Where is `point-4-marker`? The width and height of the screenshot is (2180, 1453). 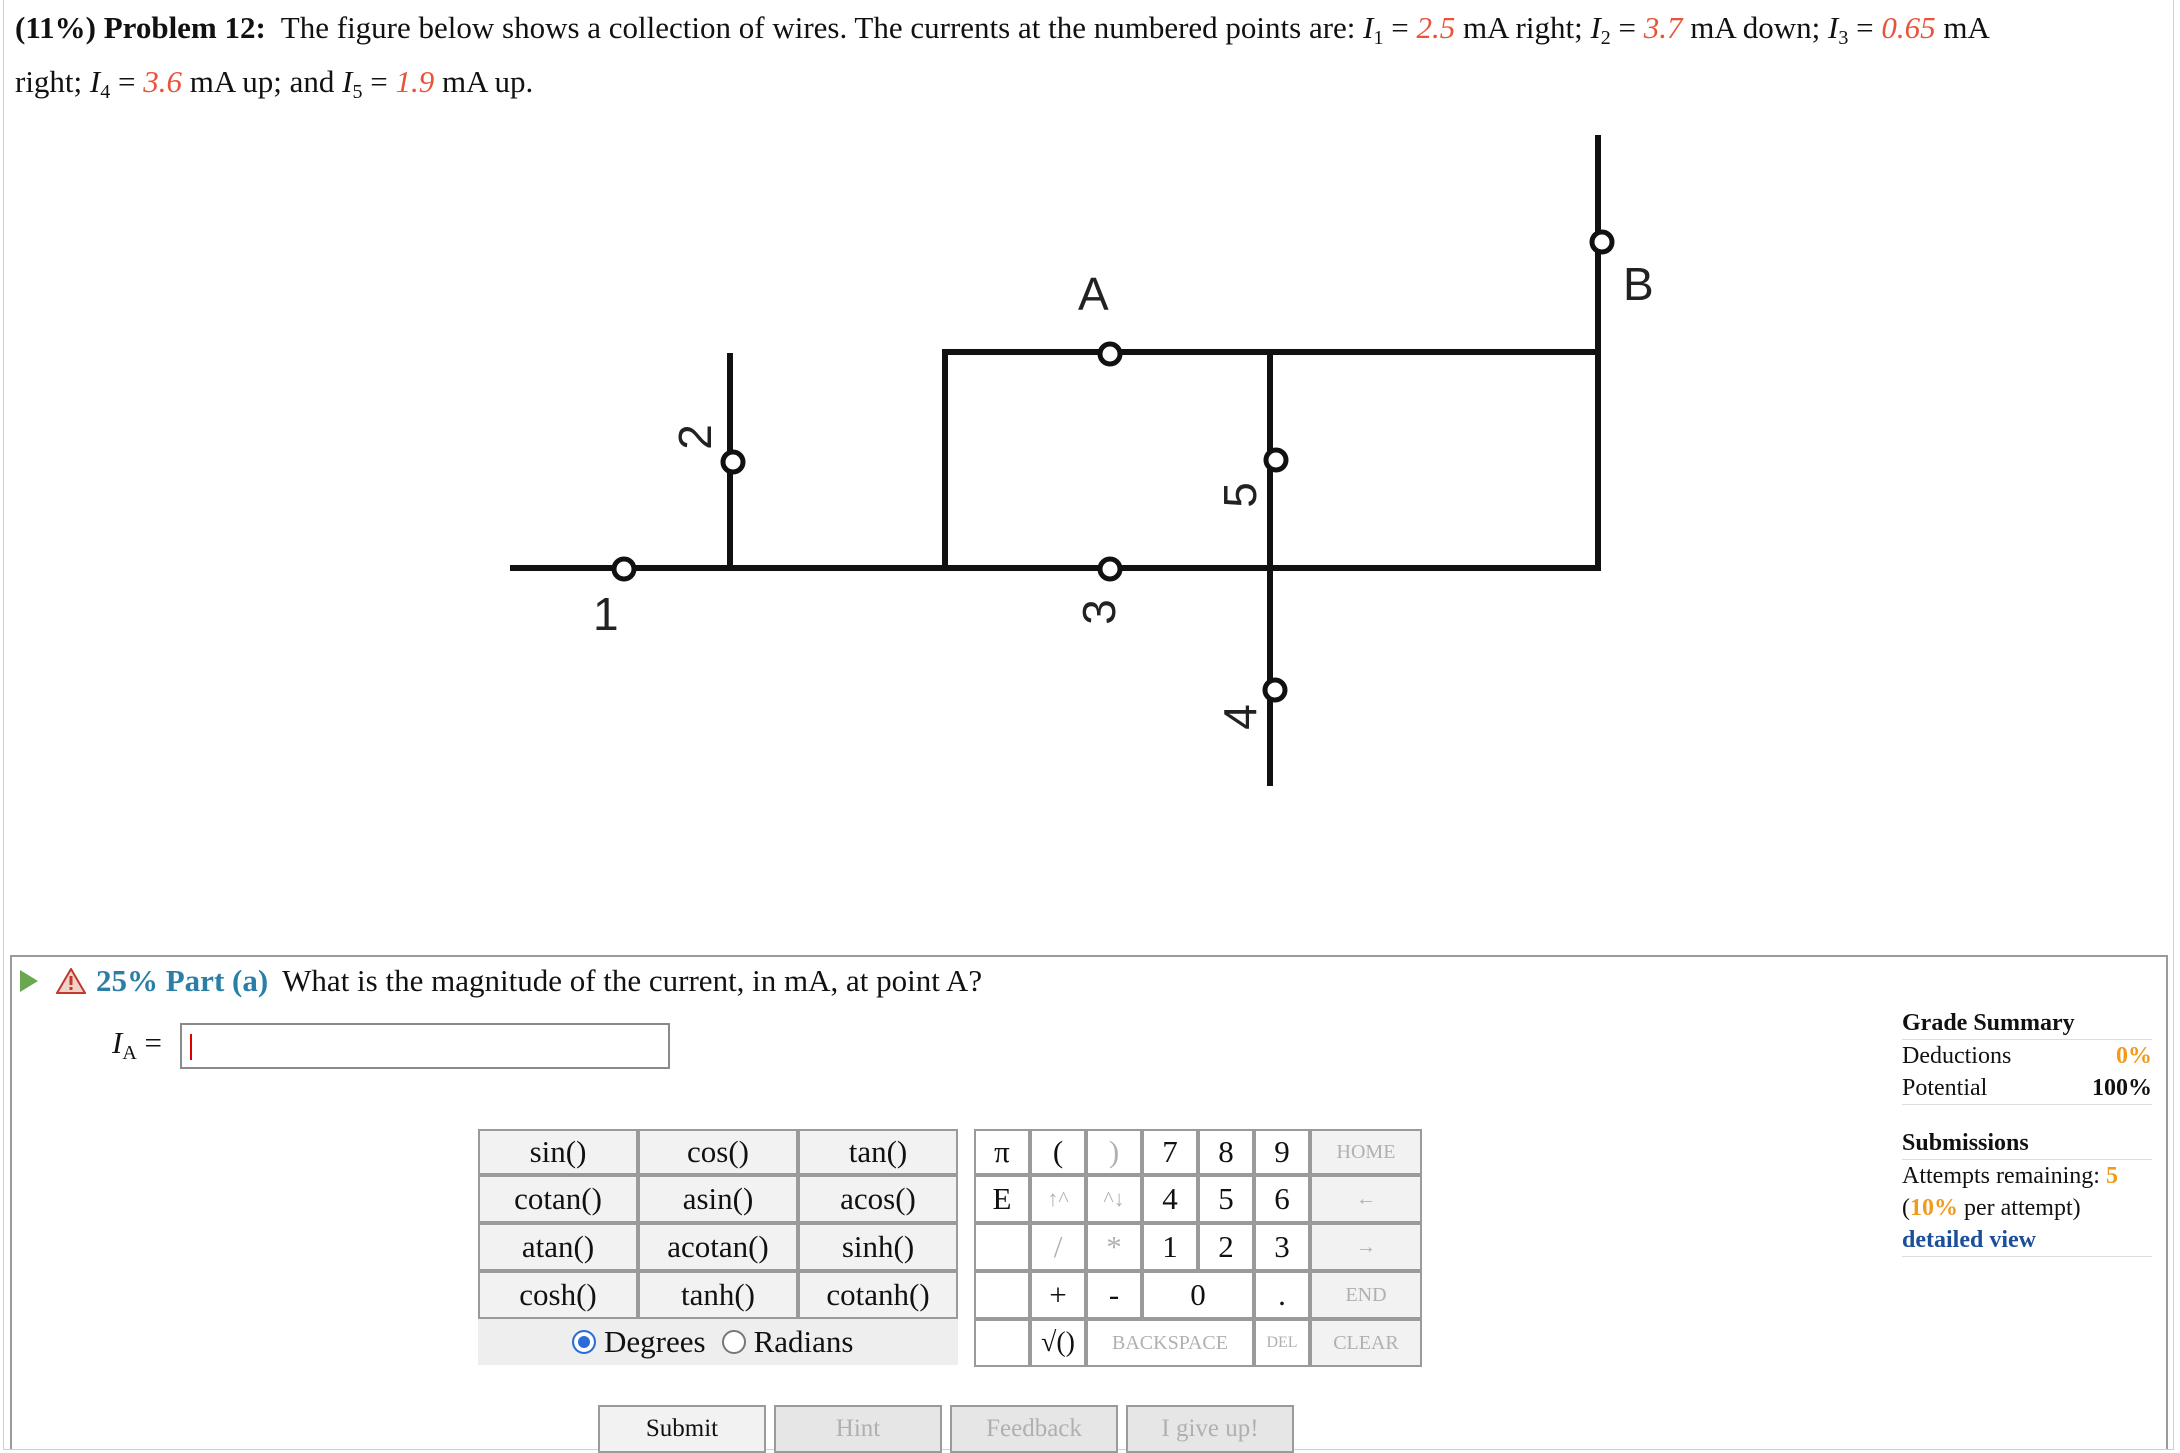
point-4-marker is located at coordinates (1275, 690).